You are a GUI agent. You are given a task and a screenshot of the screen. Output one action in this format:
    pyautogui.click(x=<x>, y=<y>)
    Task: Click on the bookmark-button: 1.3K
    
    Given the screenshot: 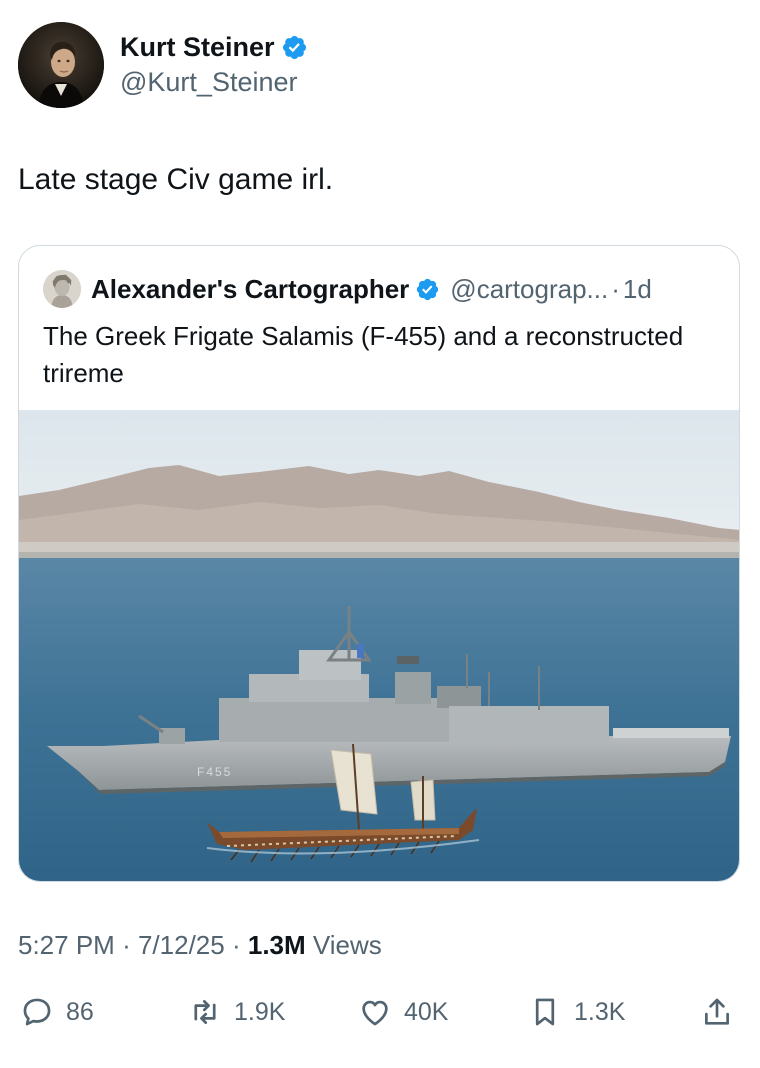 What is the action you would take?
    pyautogui.click(x=576, y=1012)
    